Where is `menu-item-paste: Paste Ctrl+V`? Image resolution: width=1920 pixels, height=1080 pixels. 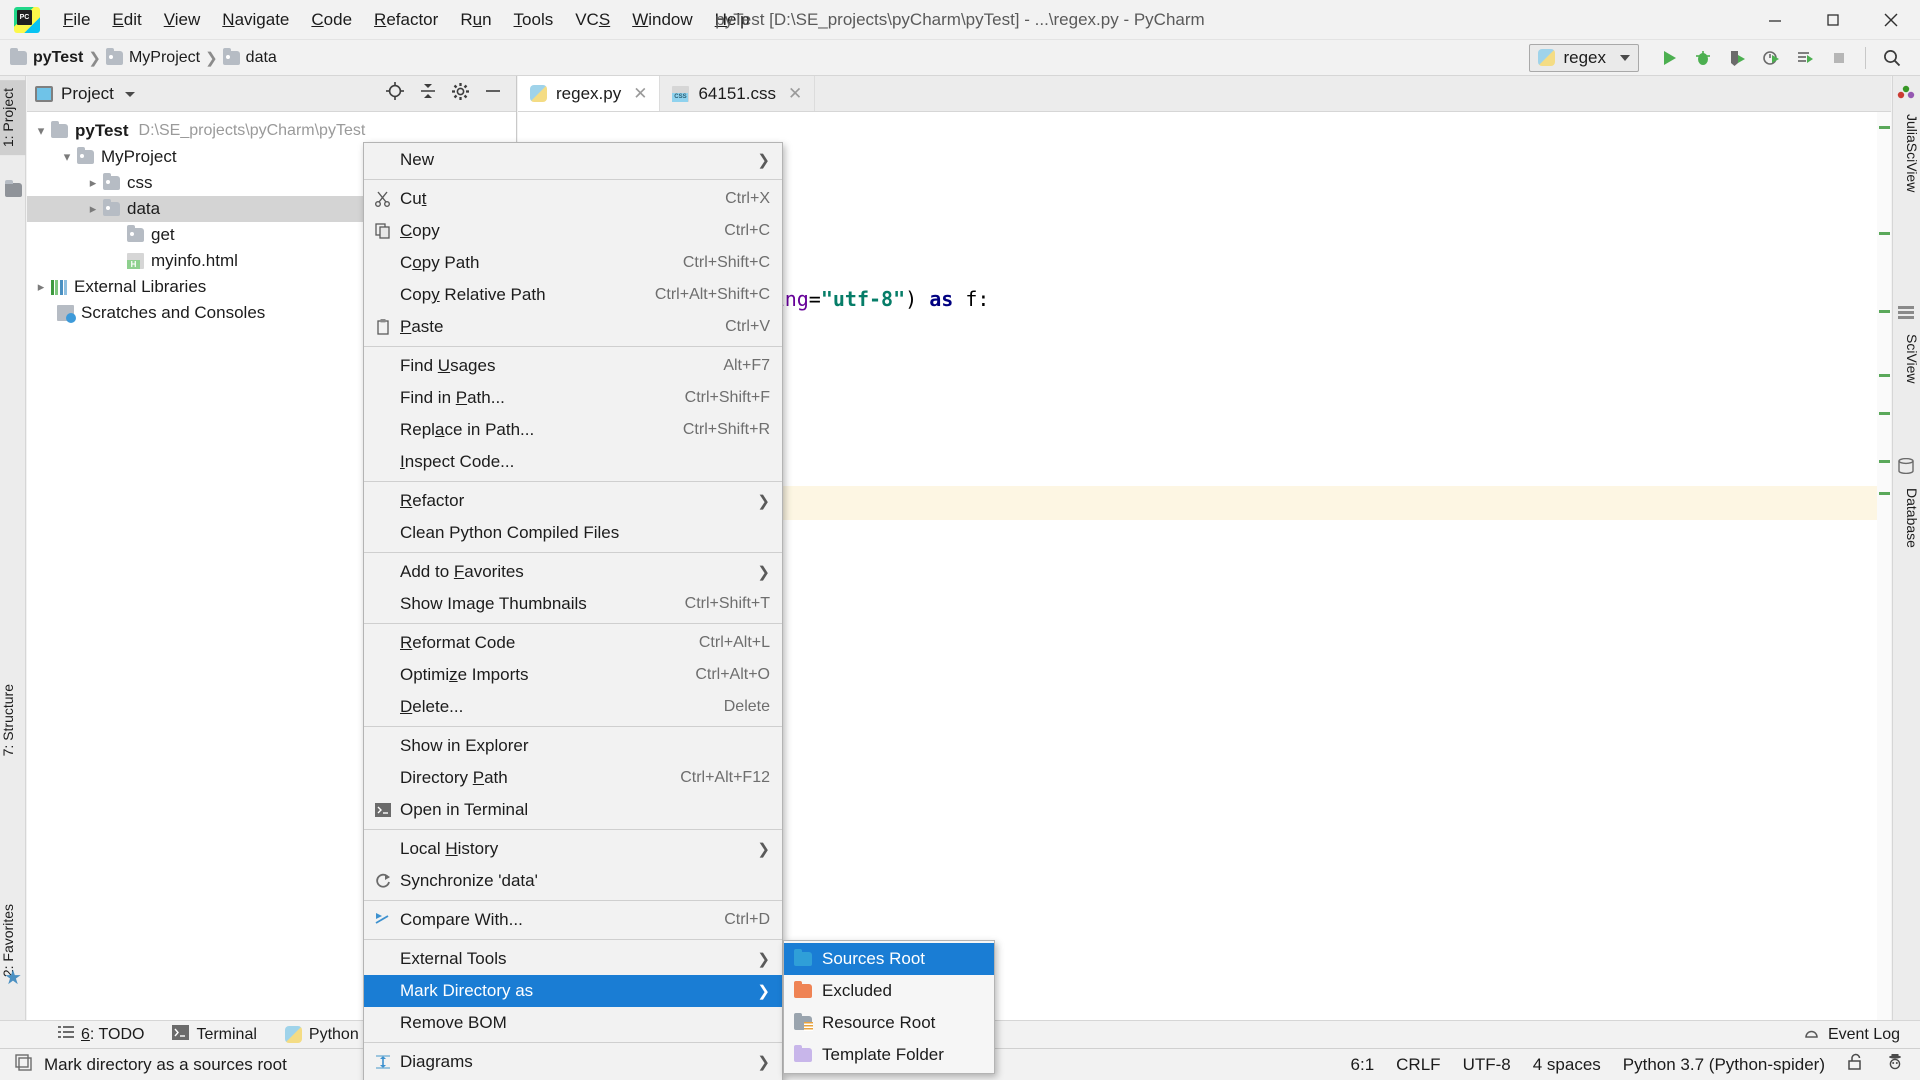
menu-item-paste: Paste Ctrl+V is located at coordinates (573, 327).